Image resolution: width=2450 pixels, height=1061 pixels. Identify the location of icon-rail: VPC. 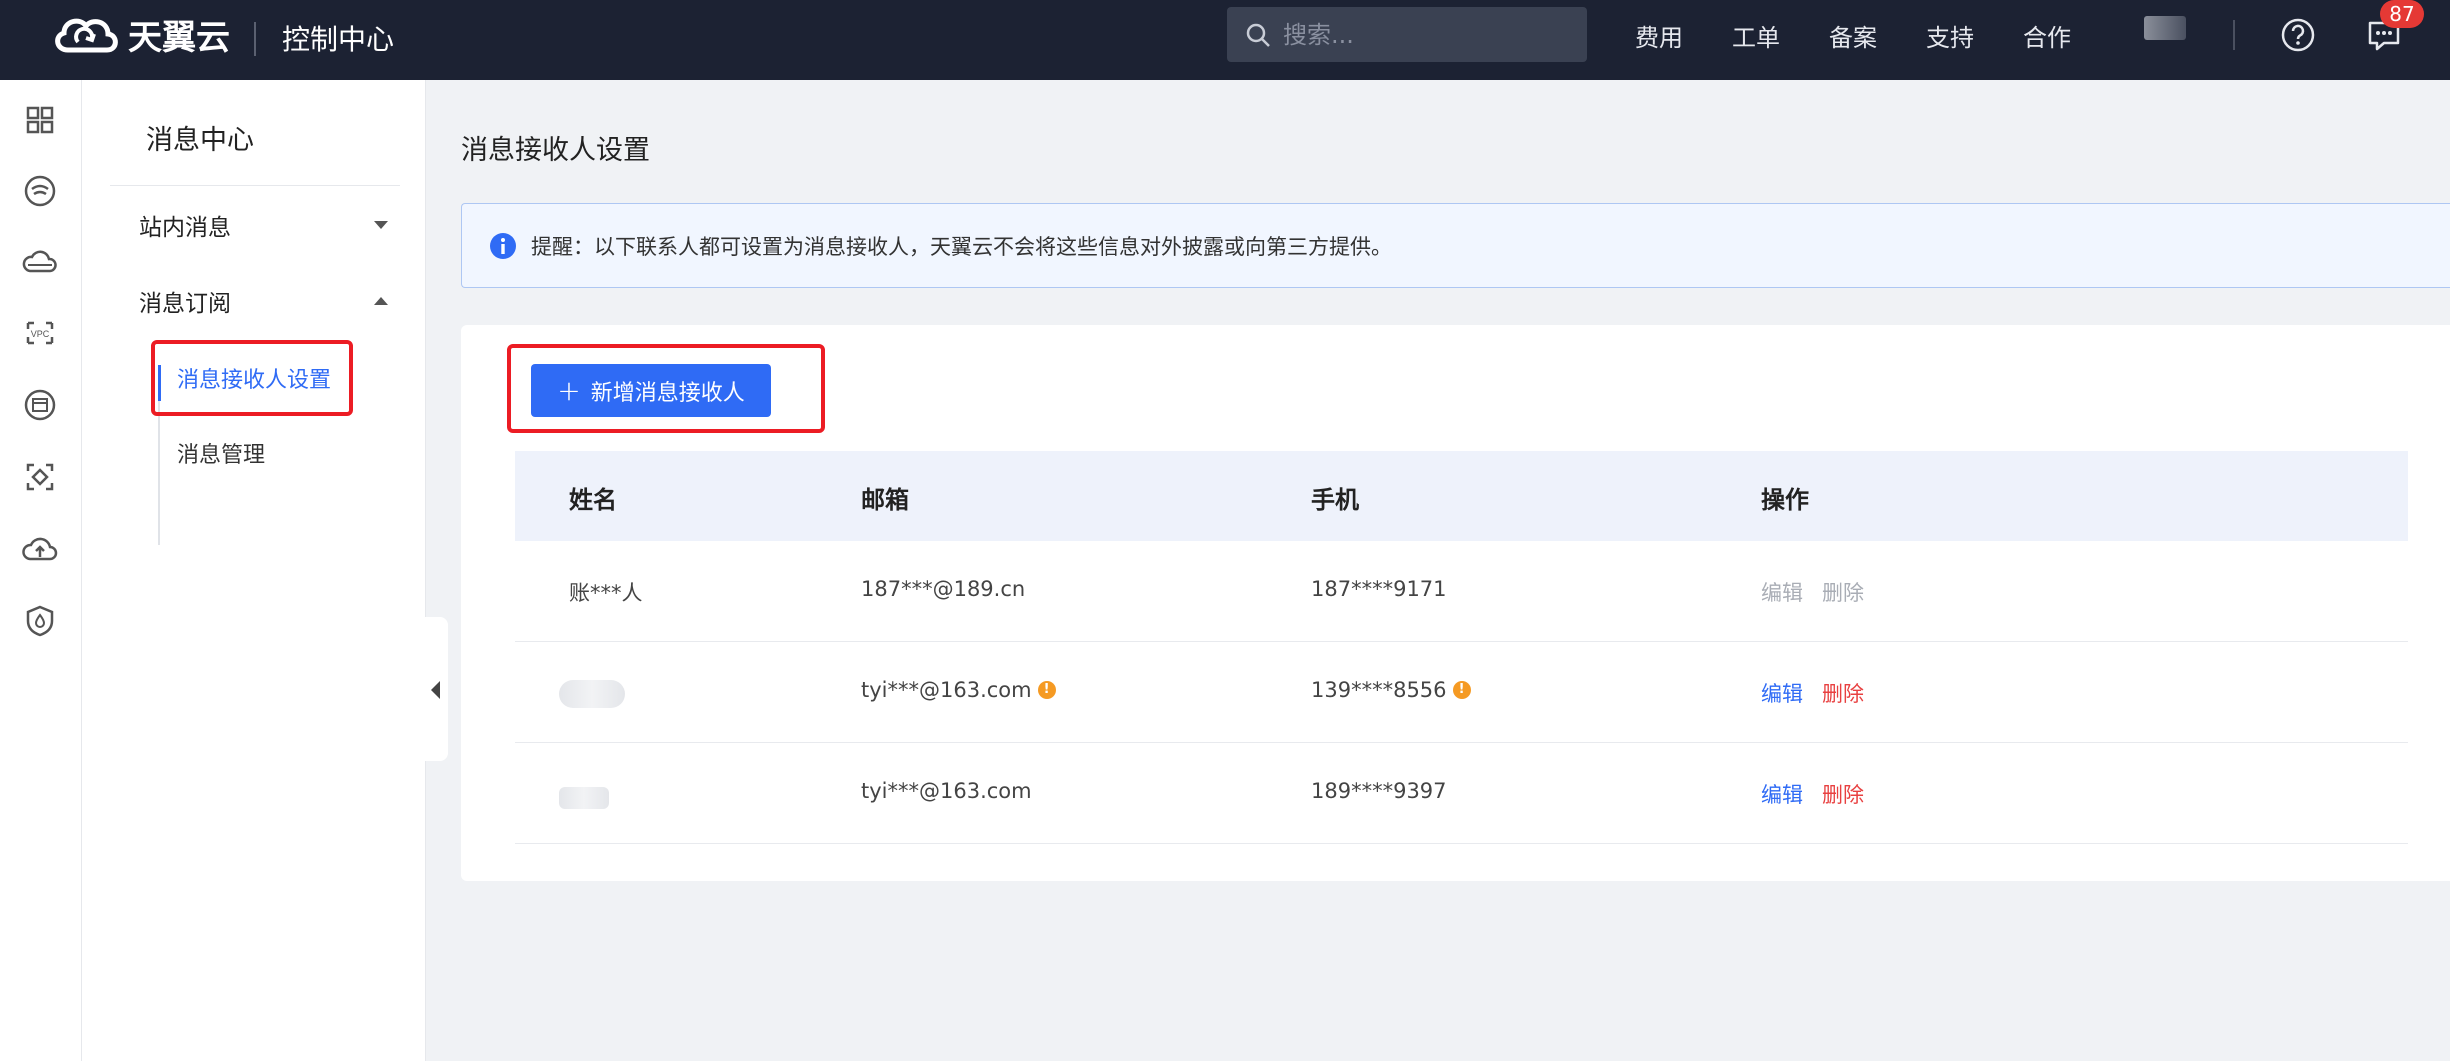
(41, 570).